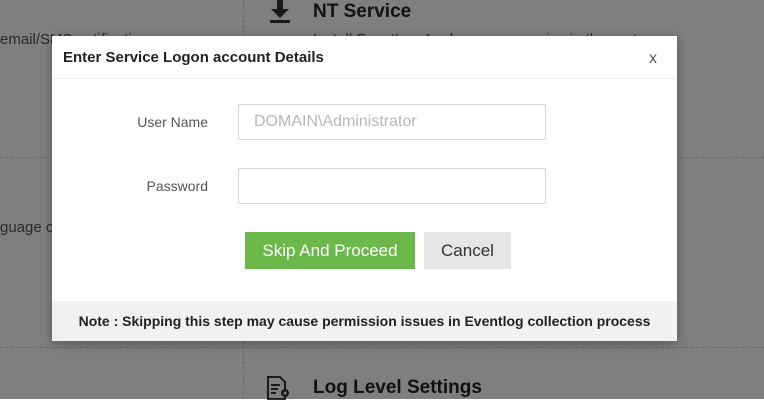 The height and width of the screenshot is (405, 764). Describe the element at coordinates (392, 122) in the screenshot. I see `username-input` at that location.